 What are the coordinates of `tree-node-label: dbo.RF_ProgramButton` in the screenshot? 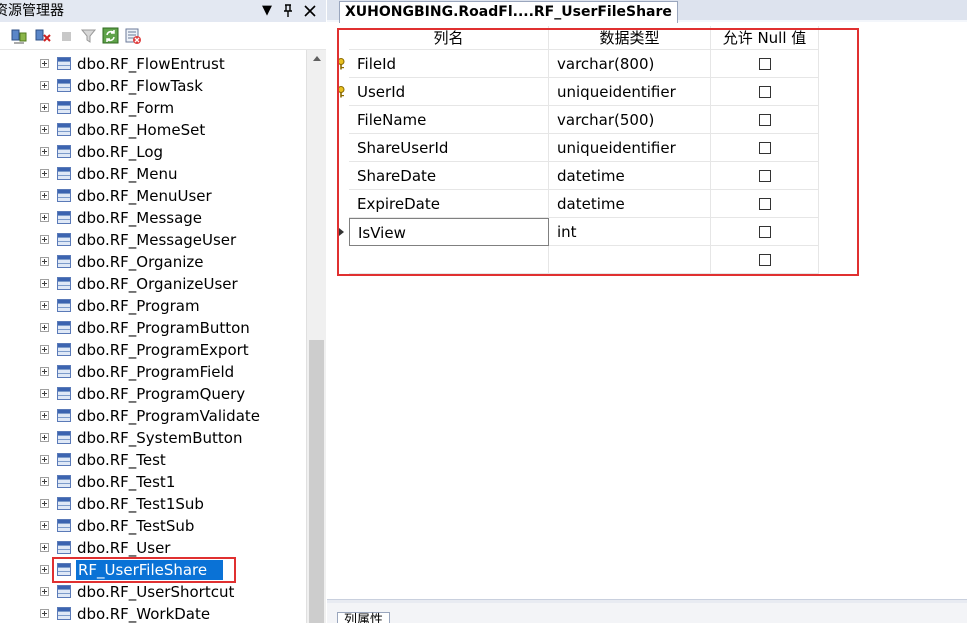 It's located at (163, 328).